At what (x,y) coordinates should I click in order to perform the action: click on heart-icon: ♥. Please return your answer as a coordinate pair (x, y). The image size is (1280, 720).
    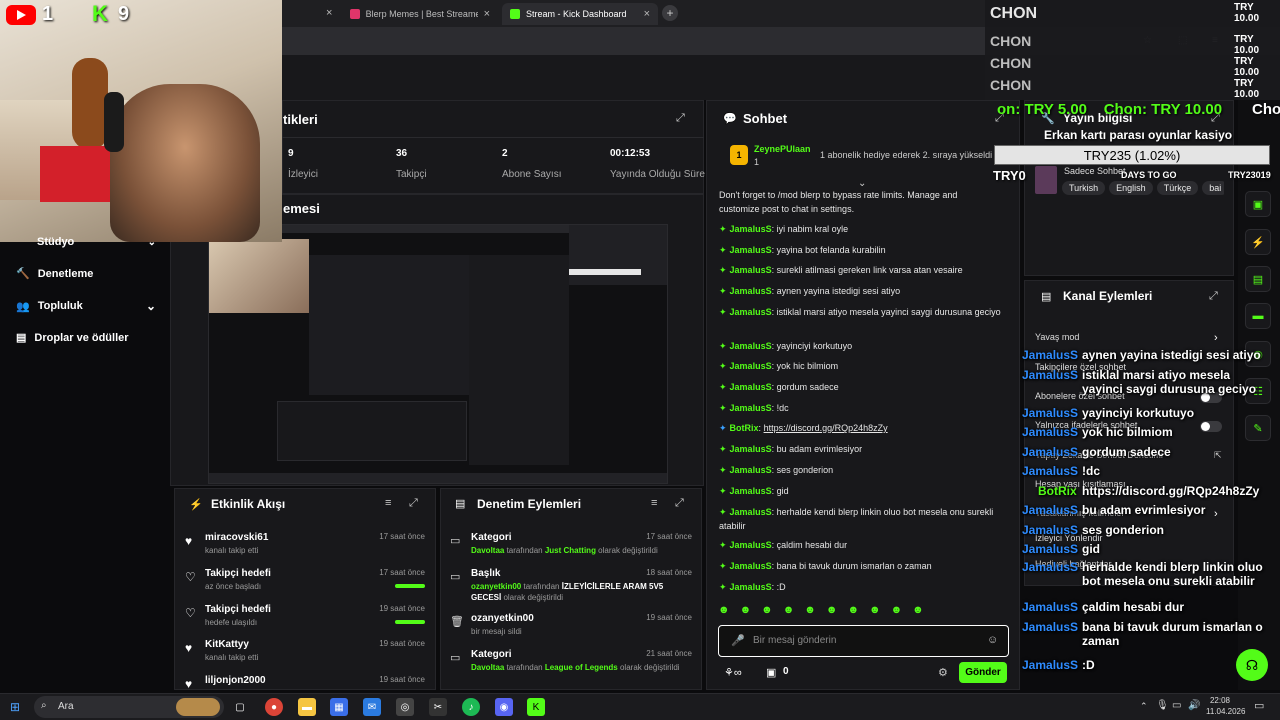
    Looking at the image, I should click on (189, 684).